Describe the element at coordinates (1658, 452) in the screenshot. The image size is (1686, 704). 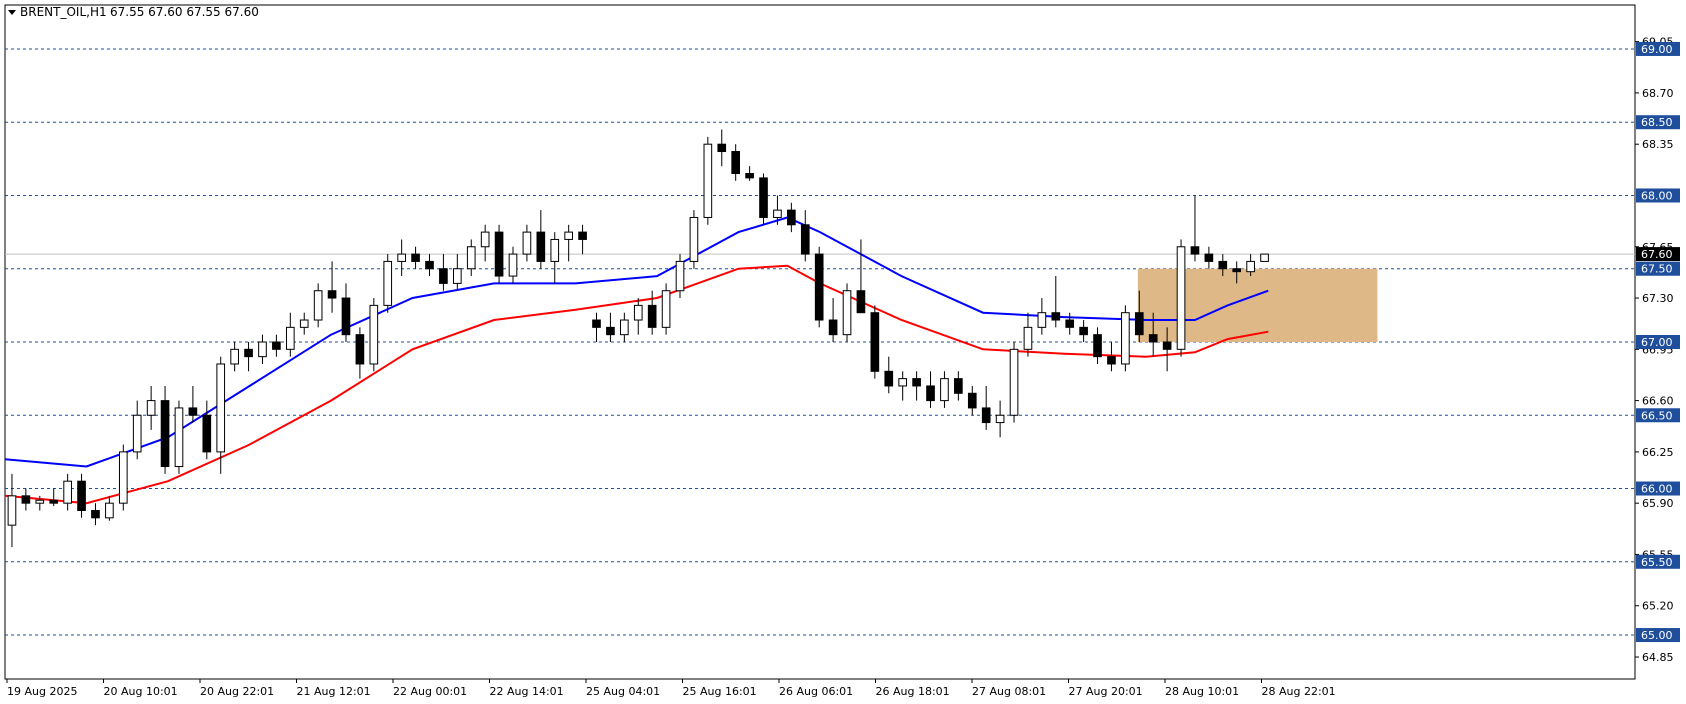
I see `y-tick-label: 66.25` at that location.